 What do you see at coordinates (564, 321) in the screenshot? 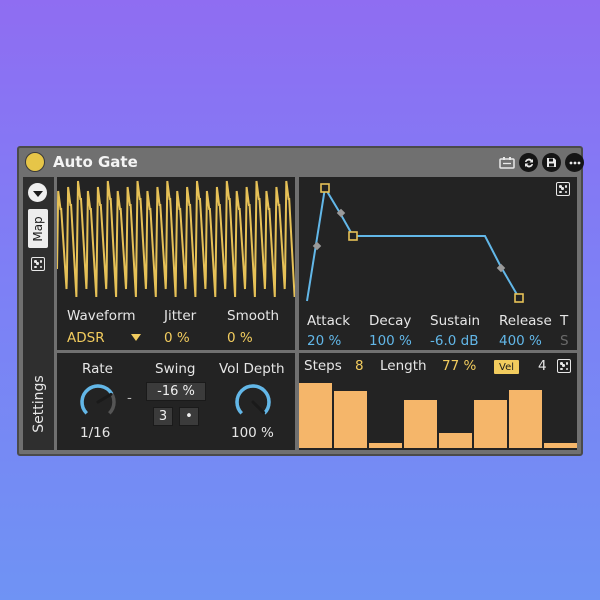
I see `extra-param-label: T` at bounding box center [564, 321].